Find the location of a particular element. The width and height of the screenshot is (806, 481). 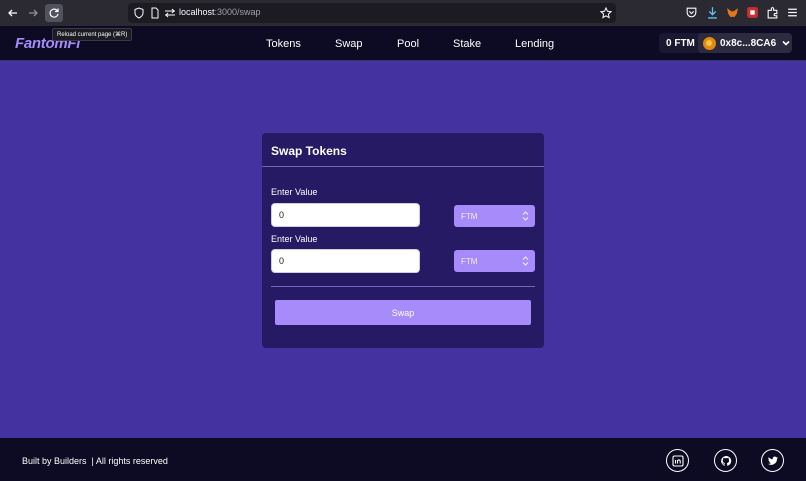

pocket-icon is located at coordinates (691, 12).